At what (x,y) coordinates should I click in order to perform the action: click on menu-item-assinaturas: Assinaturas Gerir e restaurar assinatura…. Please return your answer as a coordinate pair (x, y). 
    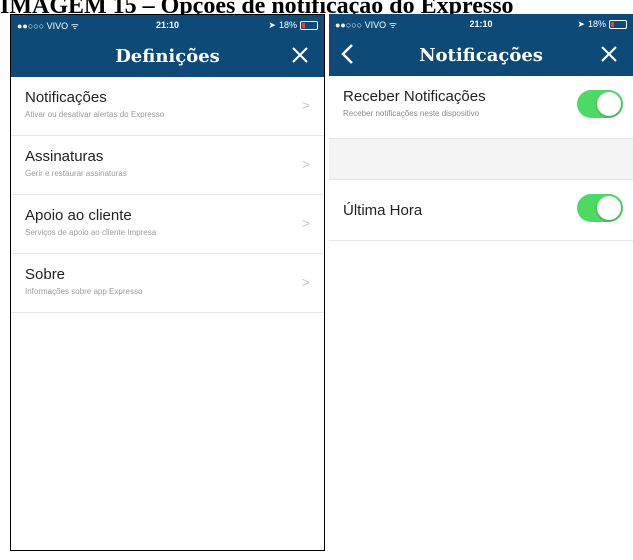
    Looking at the image, I should click on (167, 165).